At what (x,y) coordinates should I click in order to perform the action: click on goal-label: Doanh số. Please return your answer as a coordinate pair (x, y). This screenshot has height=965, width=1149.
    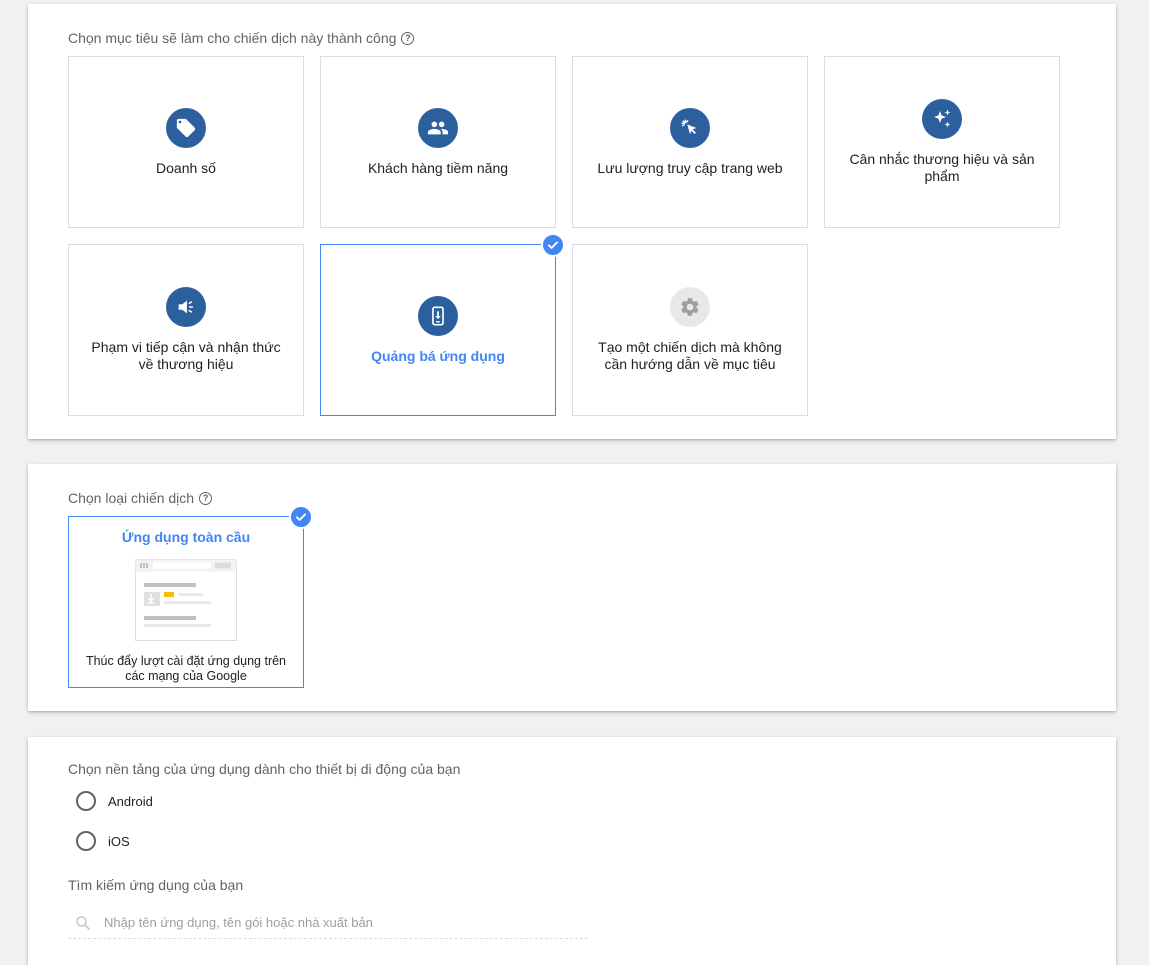
    Looking at the image, I should click on (186, 167).